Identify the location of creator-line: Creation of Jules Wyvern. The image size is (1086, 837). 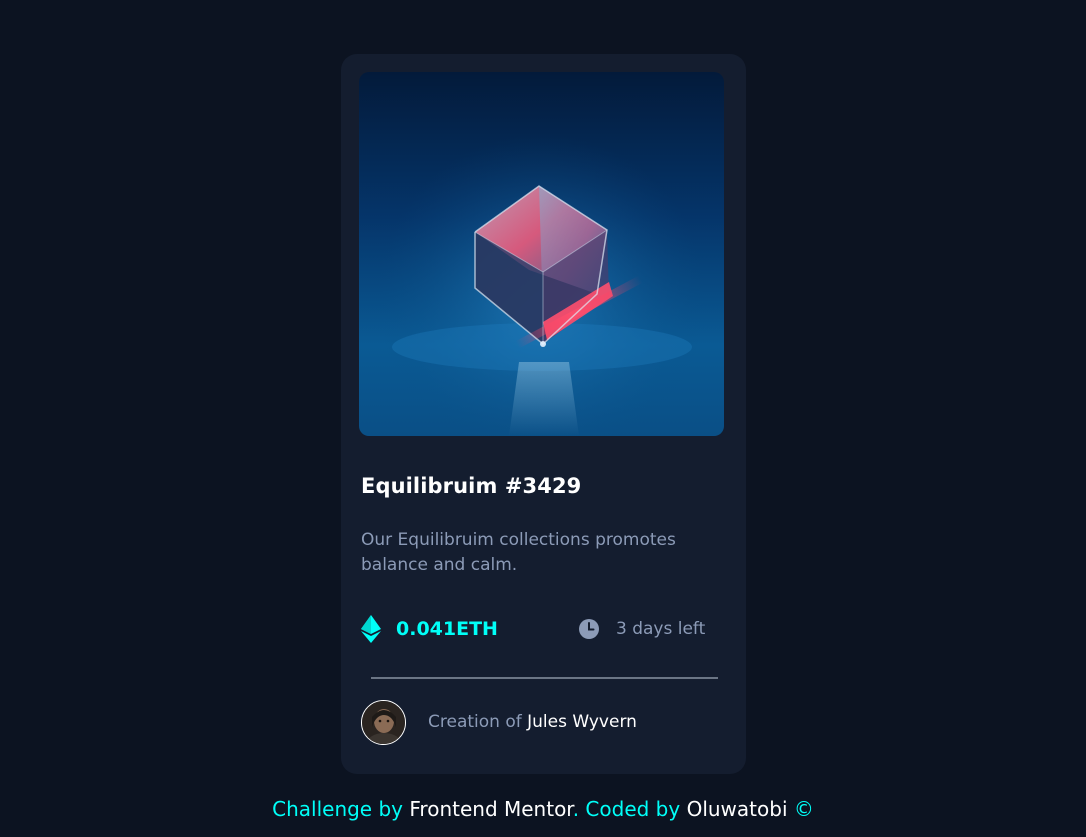
(532, 722).